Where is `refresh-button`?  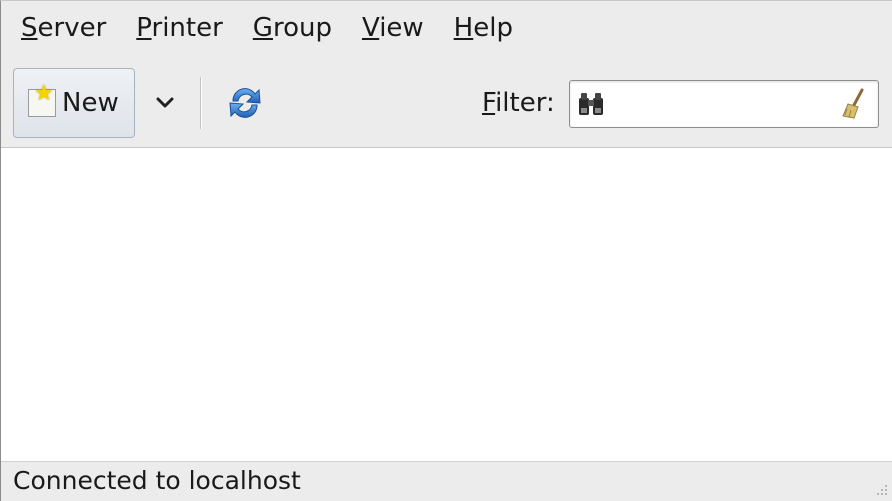 refresh-button is located at coordinates (245, 103).